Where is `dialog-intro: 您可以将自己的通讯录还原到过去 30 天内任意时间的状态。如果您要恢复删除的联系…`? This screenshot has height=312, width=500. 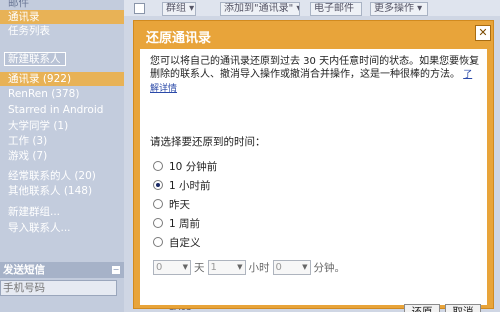 dialog-intro: 您可以将自己的通讯录还原到过去 30 天内任意时间的状态。如果您要恢复删除的联系… is located at coordinates (315, 75).